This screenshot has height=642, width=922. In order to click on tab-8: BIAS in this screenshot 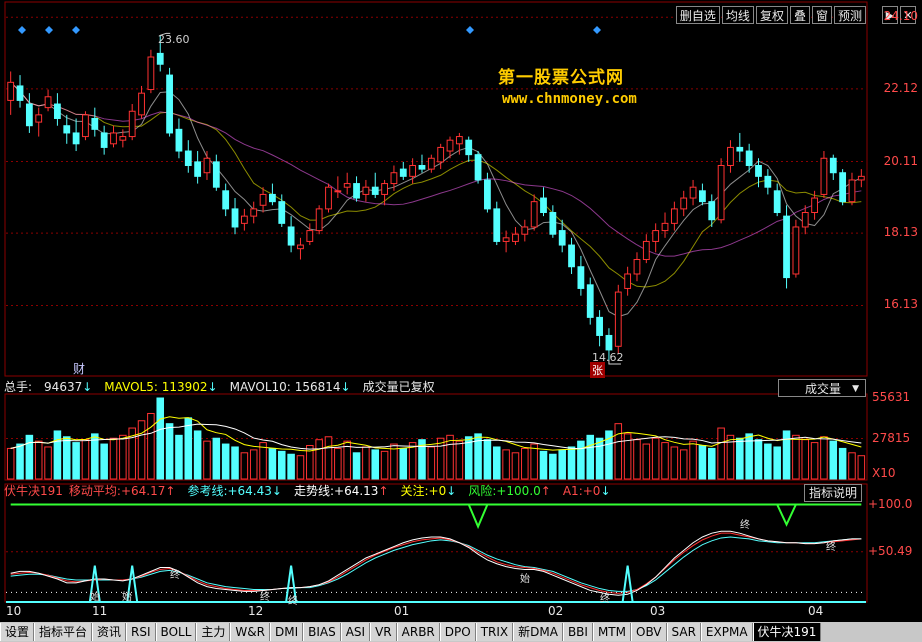, I will do `click(322, 632)`.